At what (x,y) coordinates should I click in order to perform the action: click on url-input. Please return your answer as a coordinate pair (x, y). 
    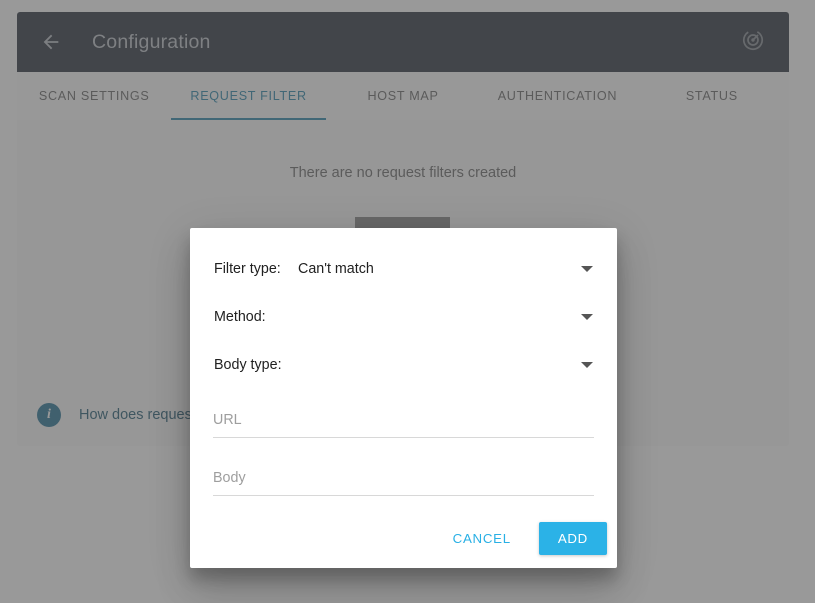
    Looking at the image, I should click on (403, 422).